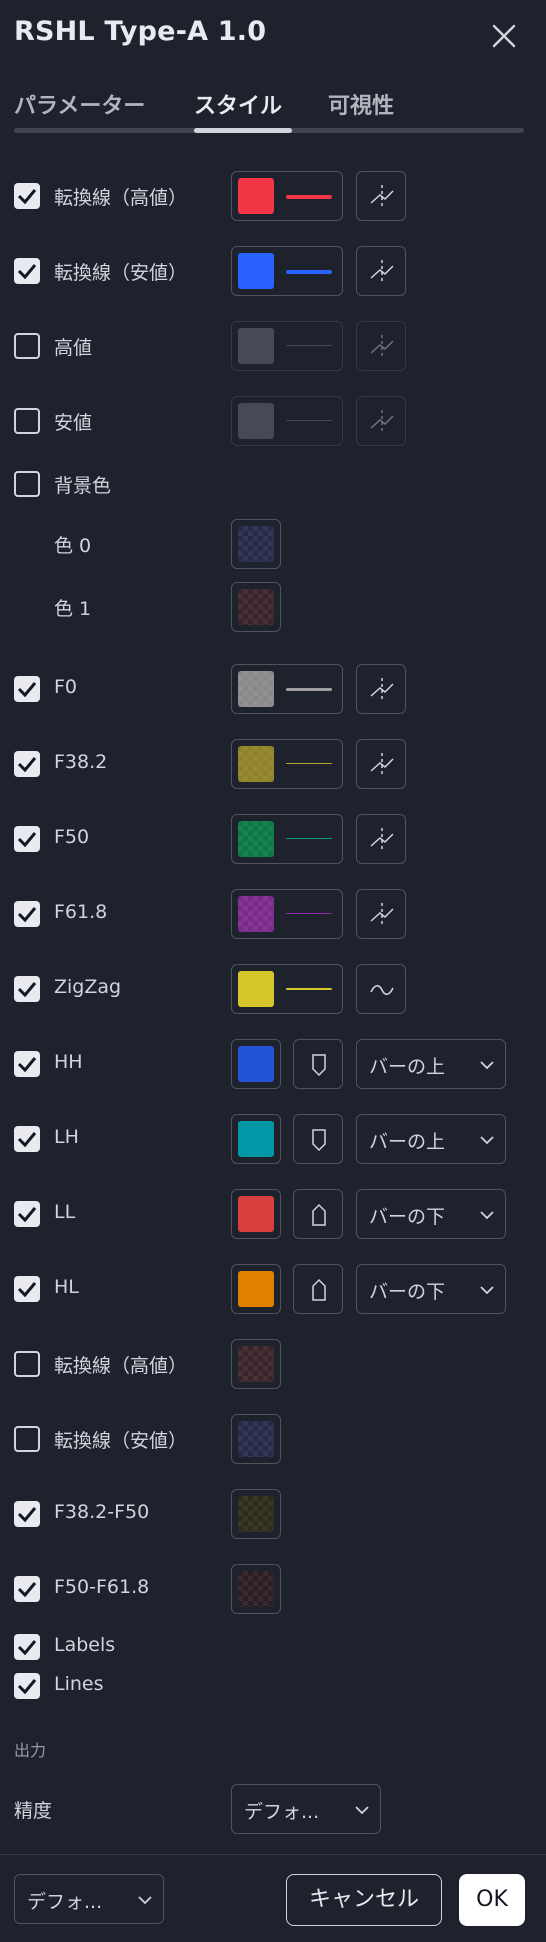 Image resolution: width=546 pixels, height=1942 pixels. What do you see at coordinates (27, 989) in the screenshot?
I see `checkbox-zigzag` at bounding box center [27, 989].